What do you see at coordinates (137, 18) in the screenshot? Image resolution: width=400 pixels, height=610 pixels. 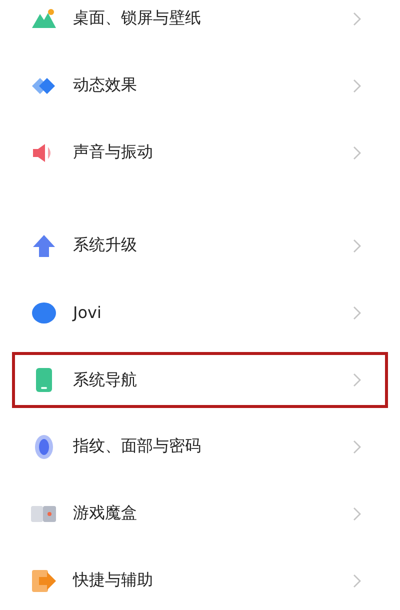 I see `row-label: 桌面、锁屏与壁纸` at bounding box center [137, 18].